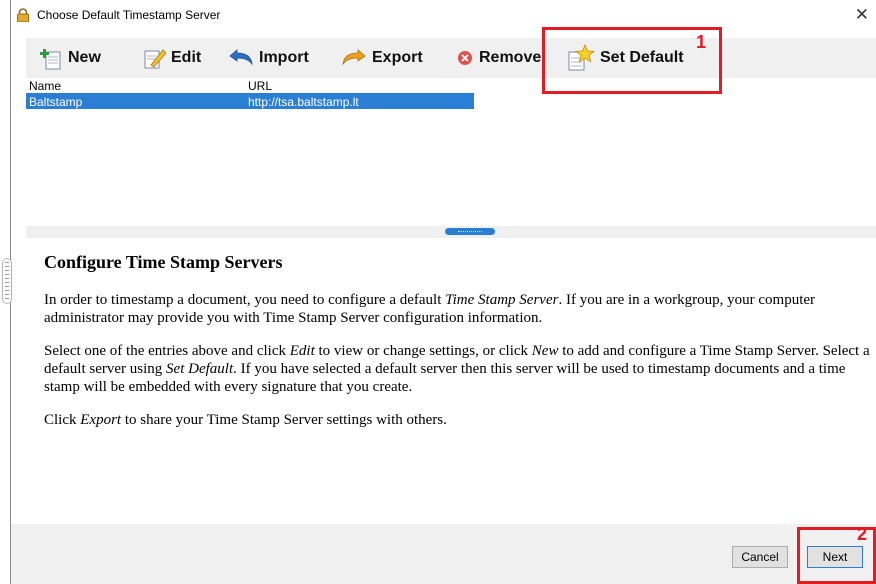  What do you see at coordinates (284, 57) in the screenshot?
I see `import-label: Import` at bounding box center [284, 57].